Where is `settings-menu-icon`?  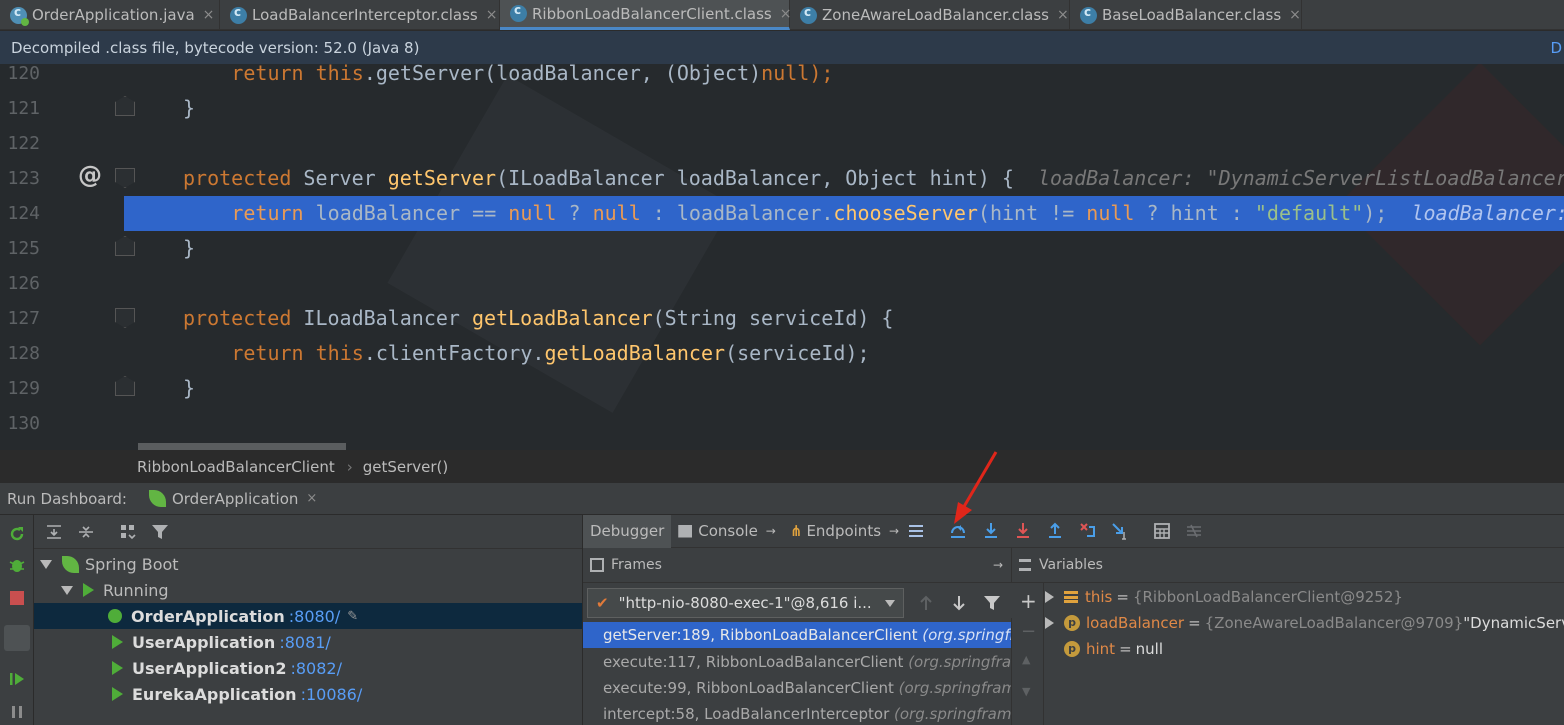
settings-menu-icon is located at coordinates (916, 531).